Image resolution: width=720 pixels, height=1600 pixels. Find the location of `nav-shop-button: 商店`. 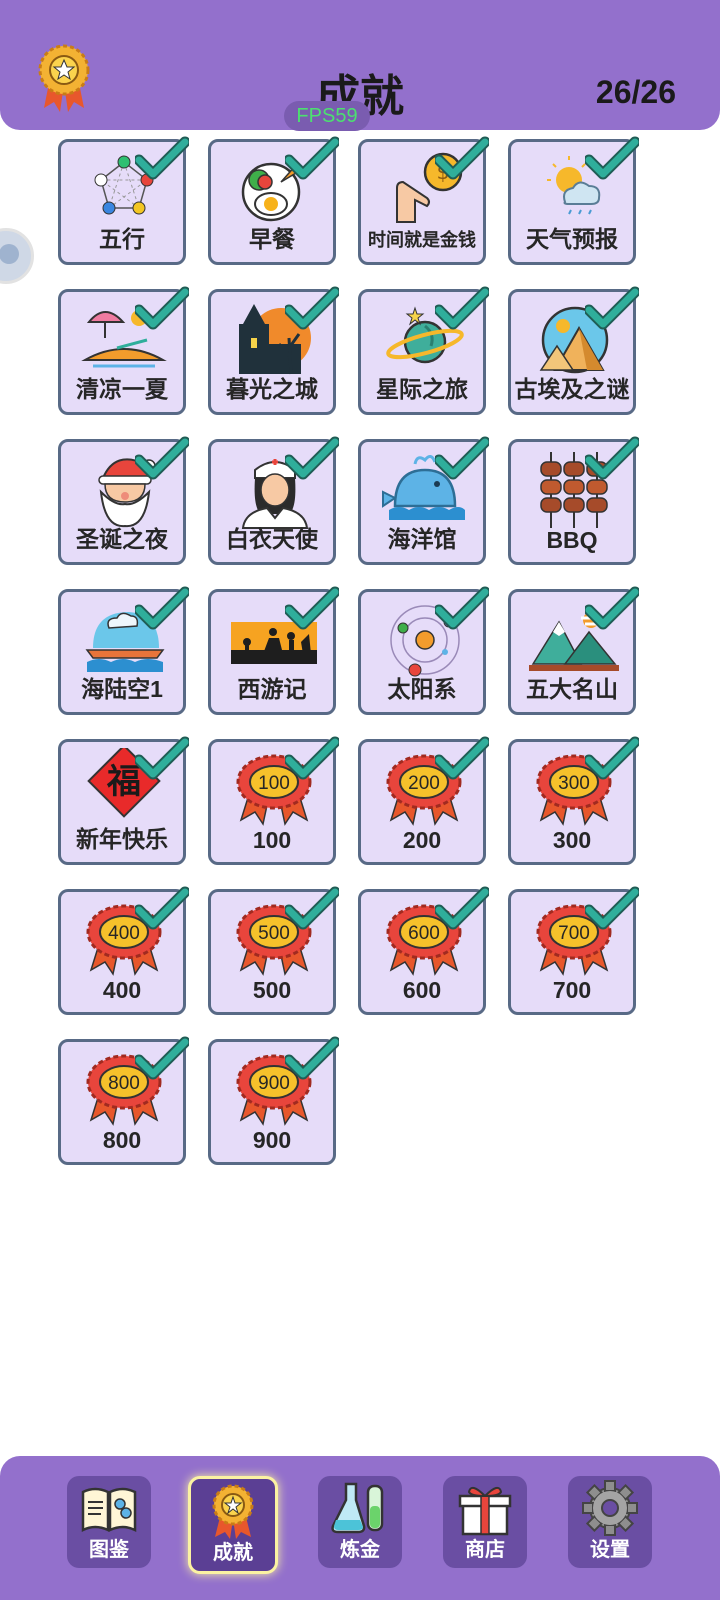

nav-shop-button: 商店 is located at coordinates (485, 1522).